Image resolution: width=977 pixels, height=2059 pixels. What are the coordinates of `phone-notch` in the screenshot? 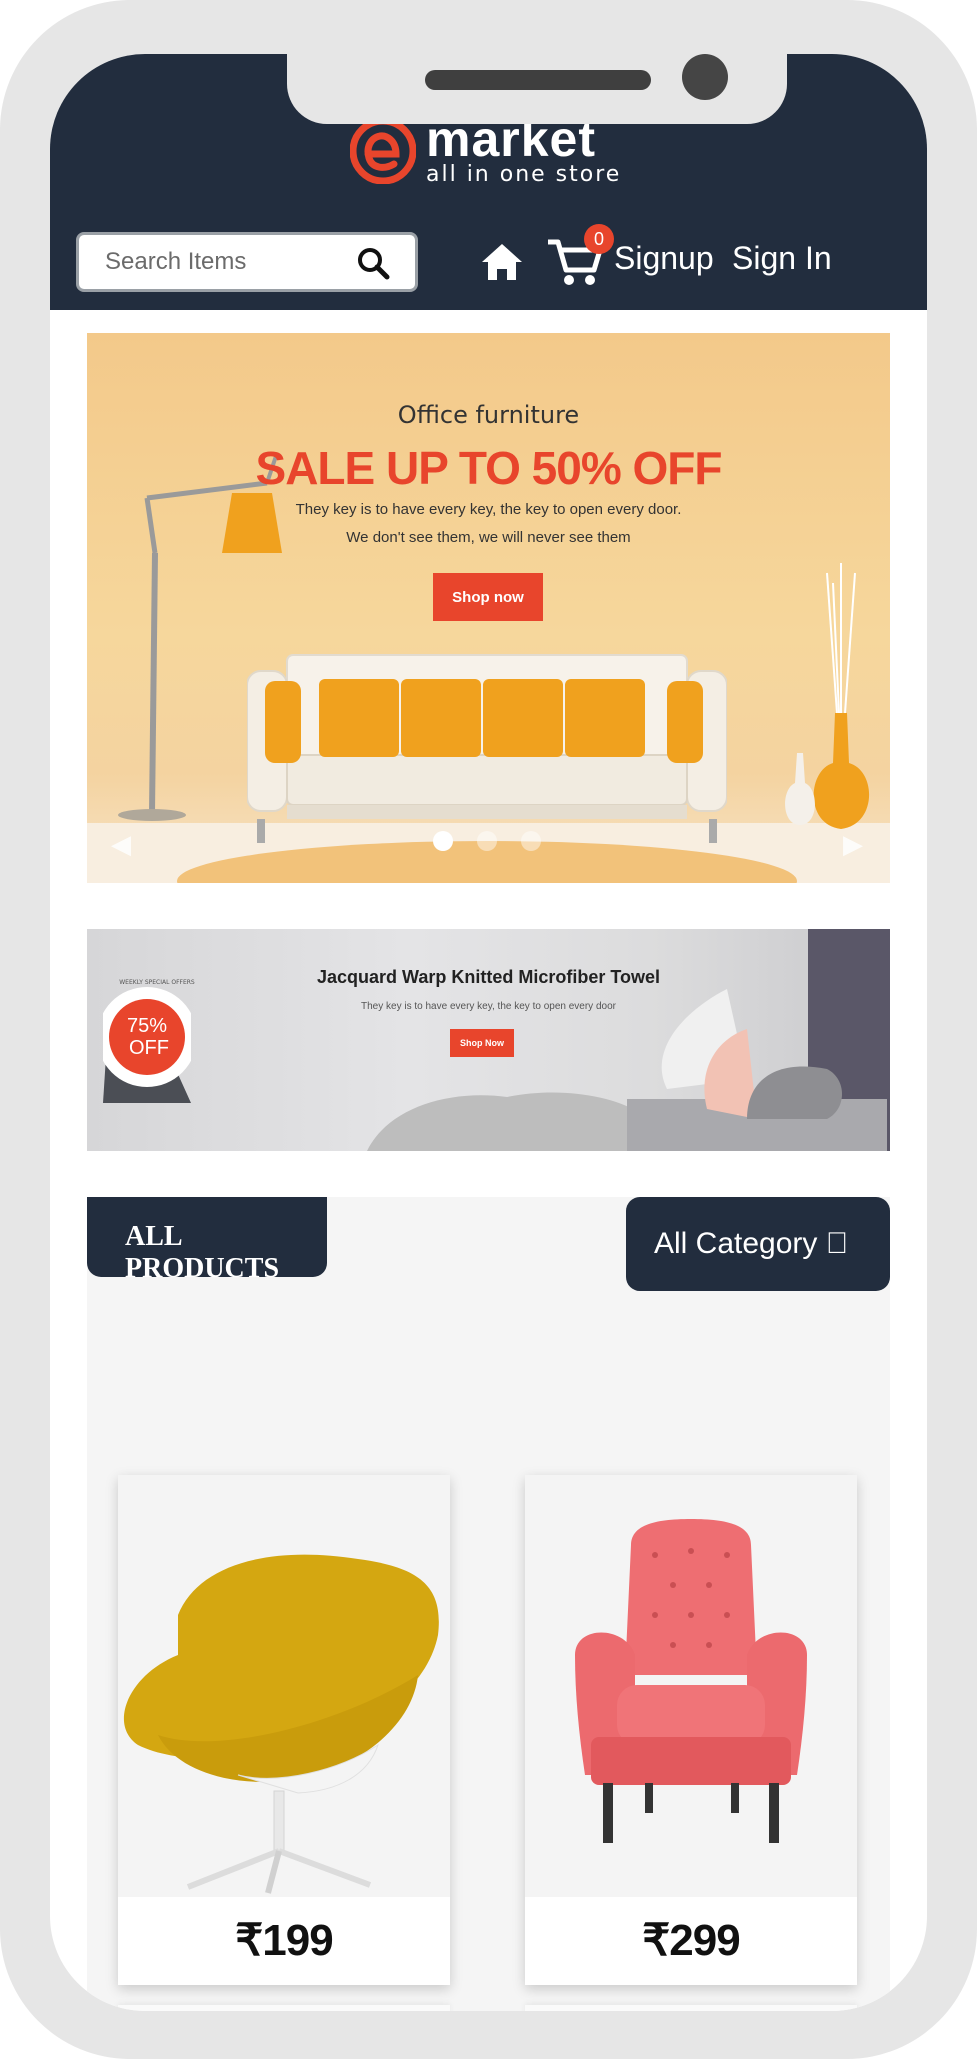 It's located at (537, 89).